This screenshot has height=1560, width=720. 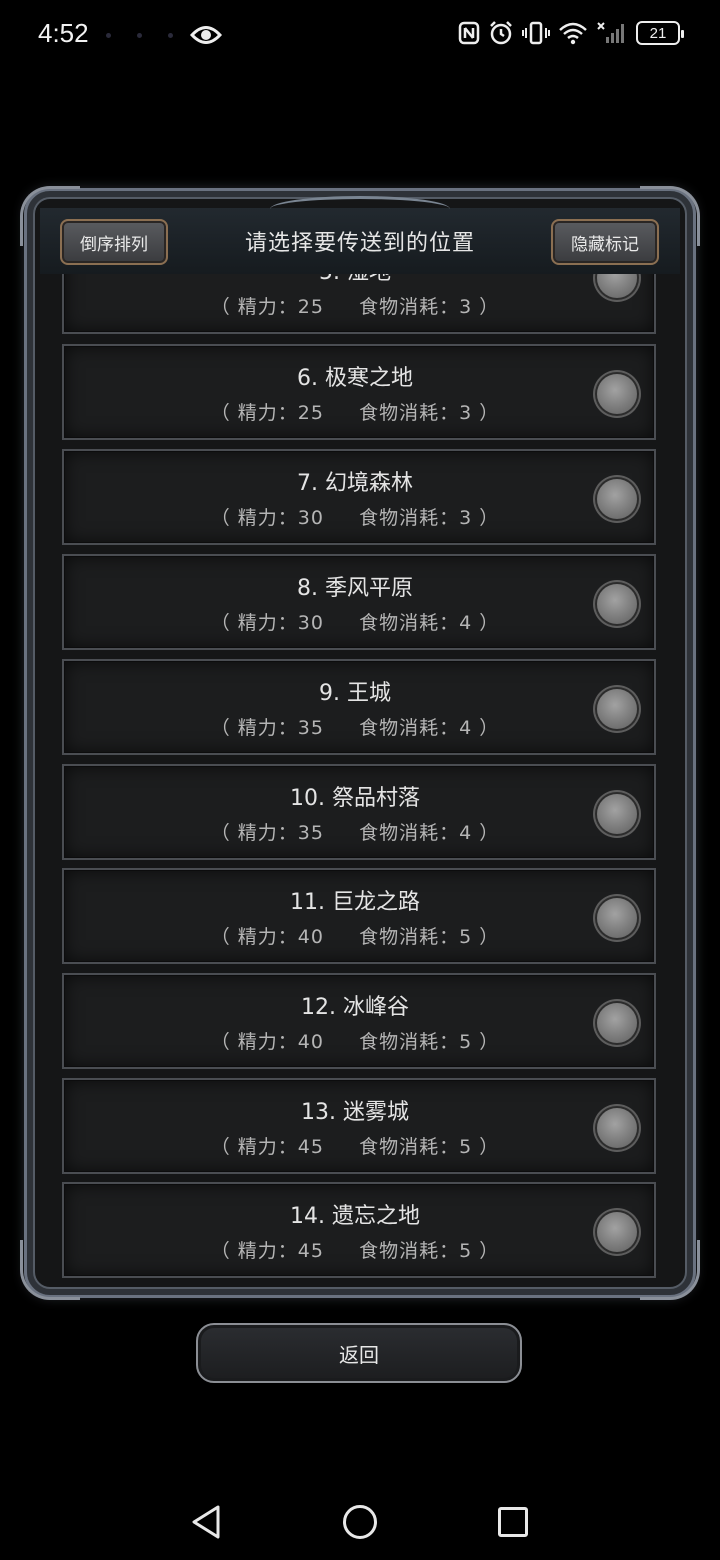 I want to click on cellular-signal-icon, so click(x=610, y=32).